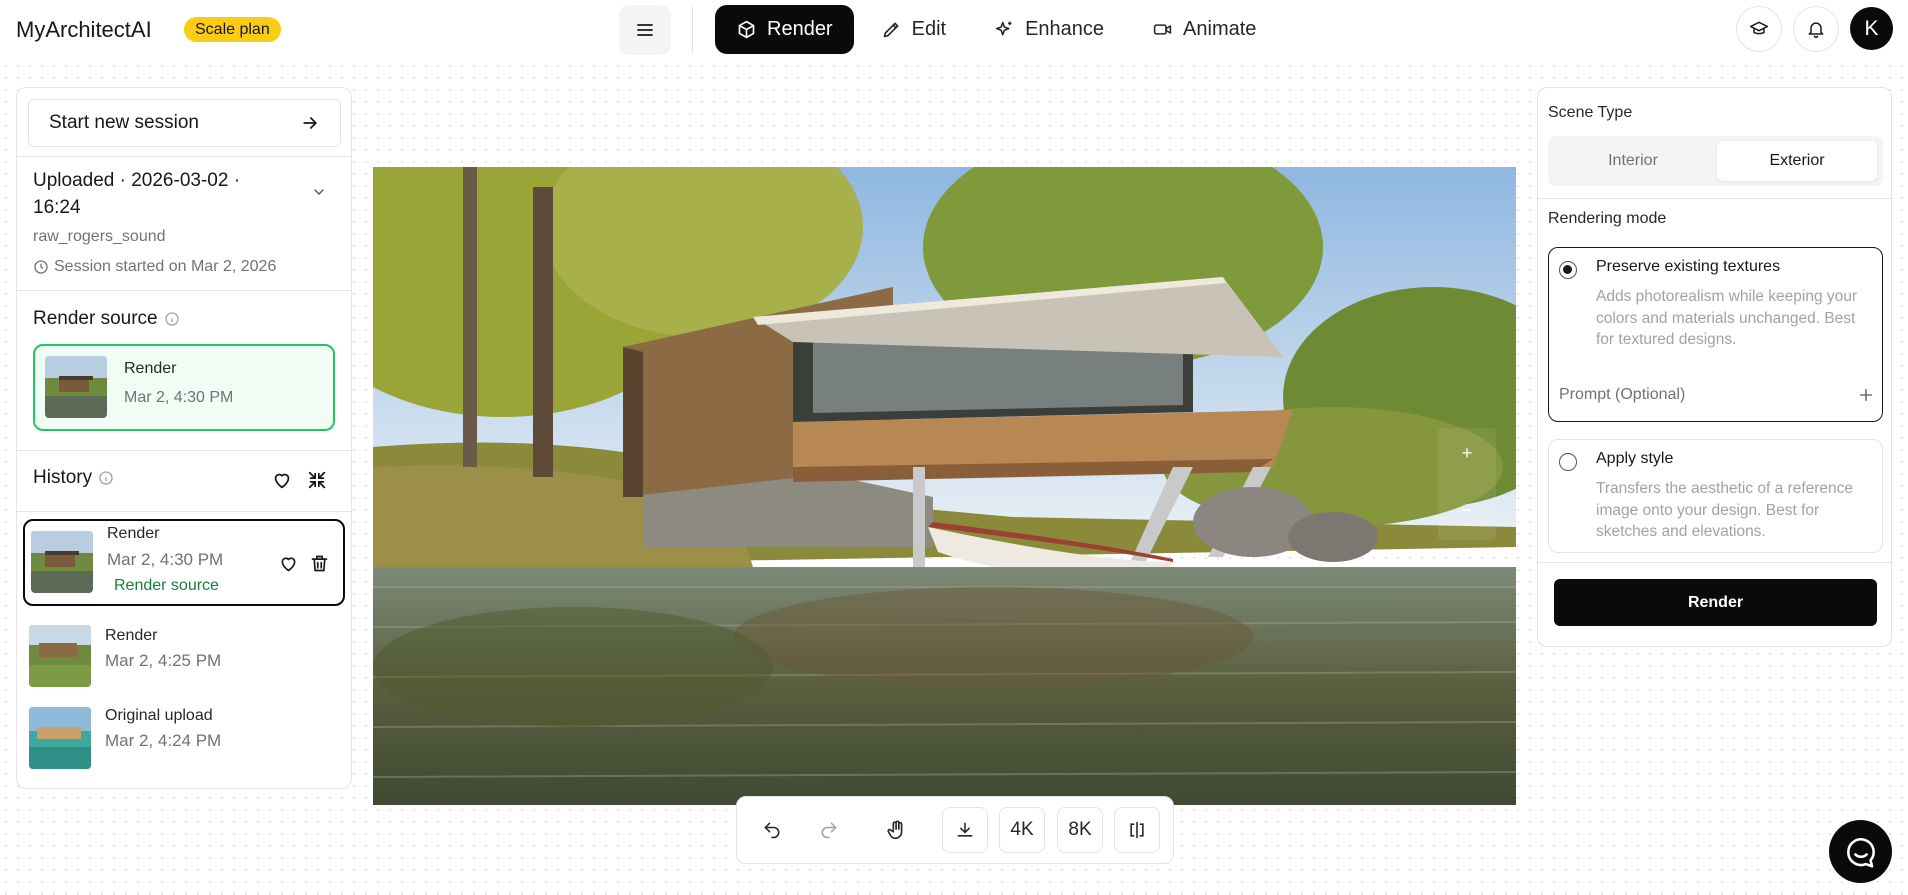  What do you see at coordinates (41, 267) in the screenshot?
I see `clock-icon` at bounding box center [41, 267].